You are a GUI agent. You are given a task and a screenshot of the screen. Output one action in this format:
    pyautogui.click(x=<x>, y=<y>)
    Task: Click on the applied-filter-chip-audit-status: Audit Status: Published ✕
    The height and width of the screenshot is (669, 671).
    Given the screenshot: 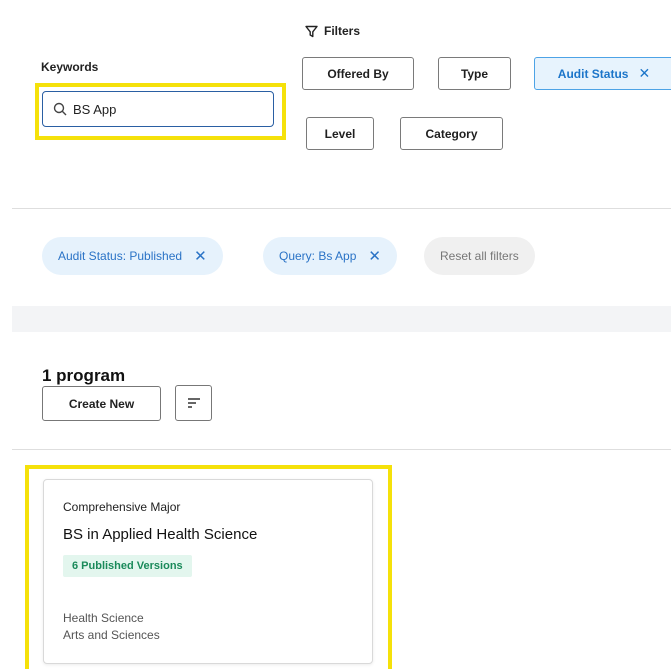 What is the action you would take?
    pyautogui.click(x=132, y=256)
    